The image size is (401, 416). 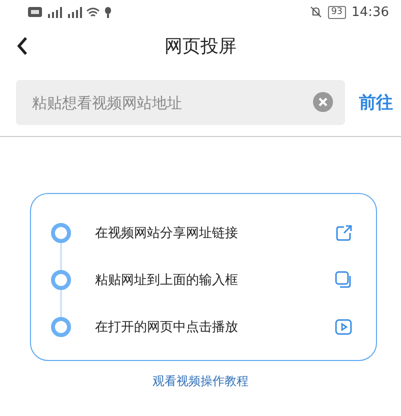 What do you see at coordinates (22, 46) in the screenshot?
I see `back-icon` at bounding box center [22, 46].